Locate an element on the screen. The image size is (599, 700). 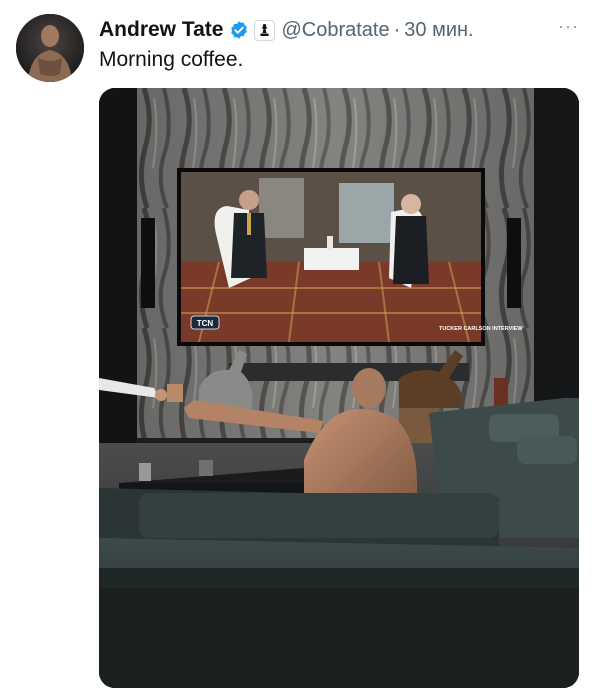
verified-badge-icon is located at coordinates (239, 30).